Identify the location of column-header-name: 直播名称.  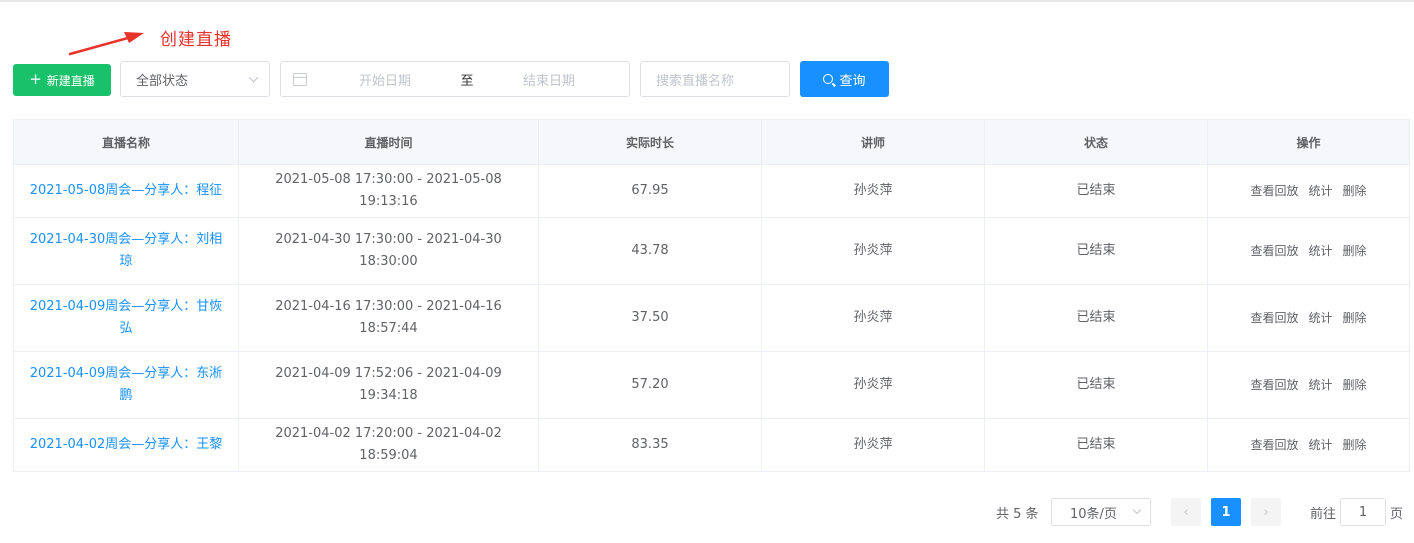
(126, 142).